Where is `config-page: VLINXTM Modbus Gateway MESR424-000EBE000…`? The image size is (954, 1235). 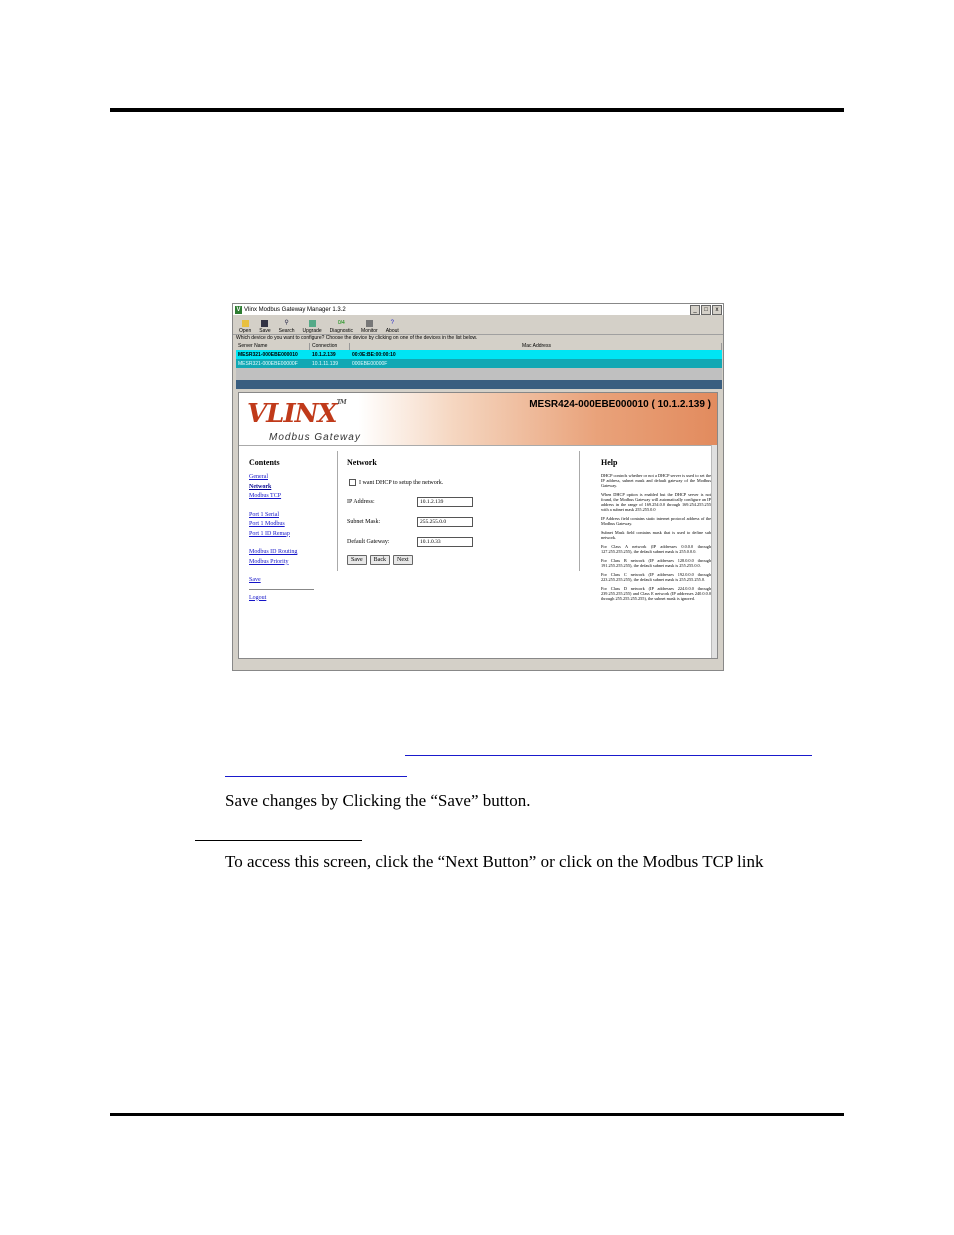
config-page: VLINXTM Modbus Gateway MESR424-000EBE000… is located at coordinates (478, 525).